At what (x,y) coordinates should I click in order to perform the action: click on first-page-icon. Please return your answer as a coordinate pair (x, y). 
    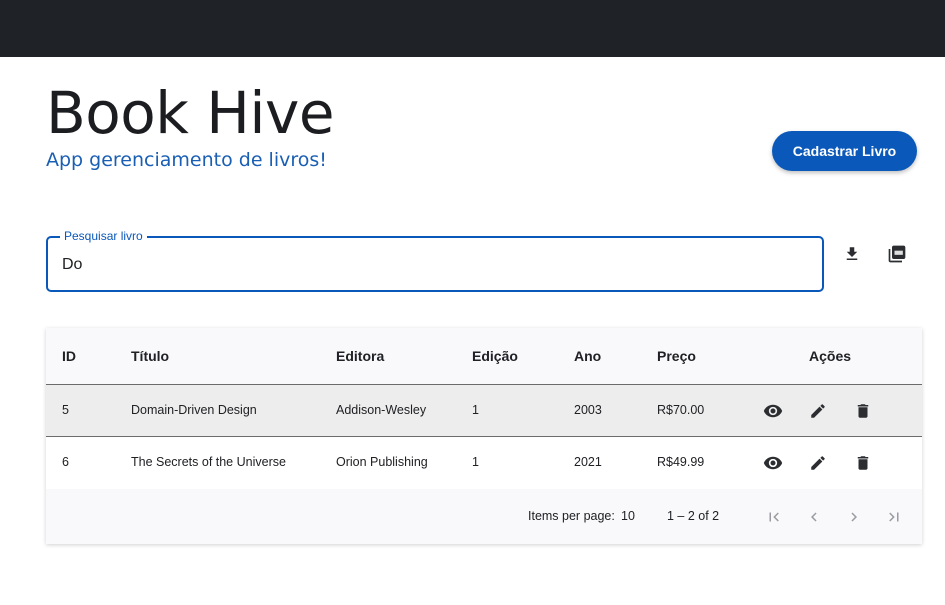
    Looking at the image, I should click on (774, 517).